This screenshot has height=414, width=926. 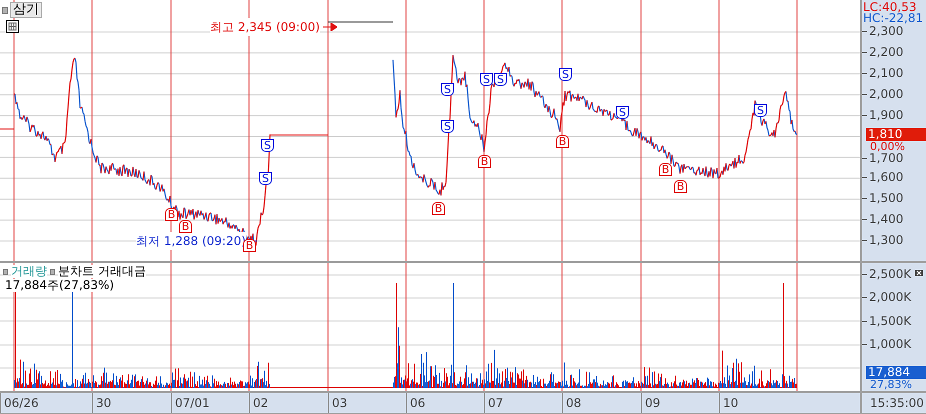 I want to click on price-axis-label: 2,200, so click(x=886, y=52).